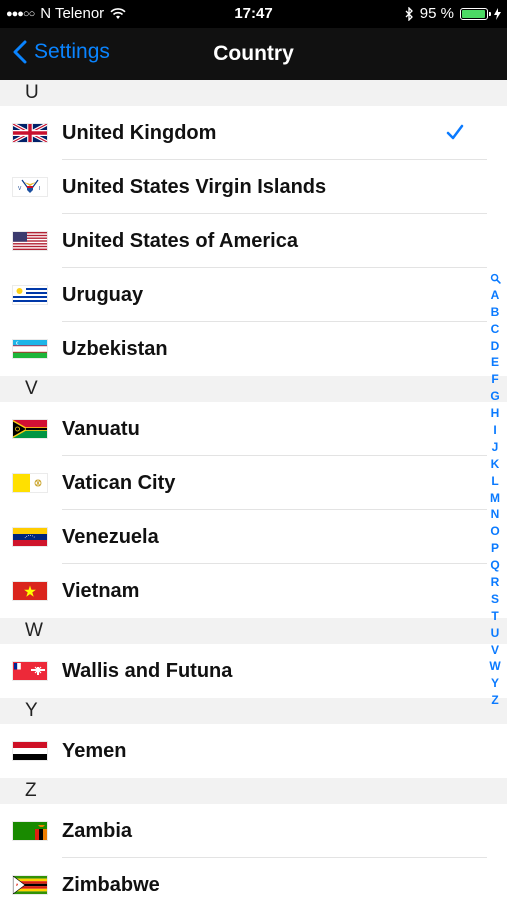 This screenshot has height=912, width=507. Describe the element at coordinates (119, 483) in the screenshot. I see `country-name: Vatican City` at that location.